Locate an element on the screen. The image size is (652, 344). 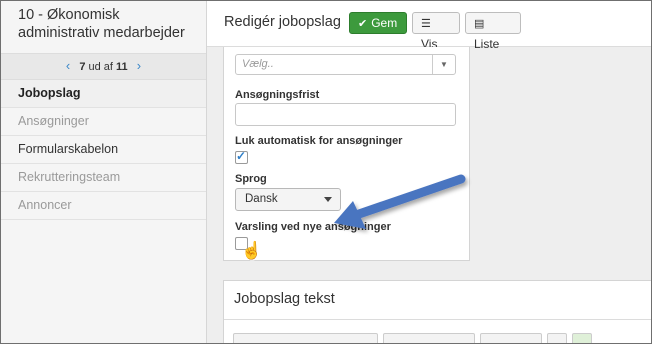
checkmark-icon: ✓ is located at coordinates (241, 156).